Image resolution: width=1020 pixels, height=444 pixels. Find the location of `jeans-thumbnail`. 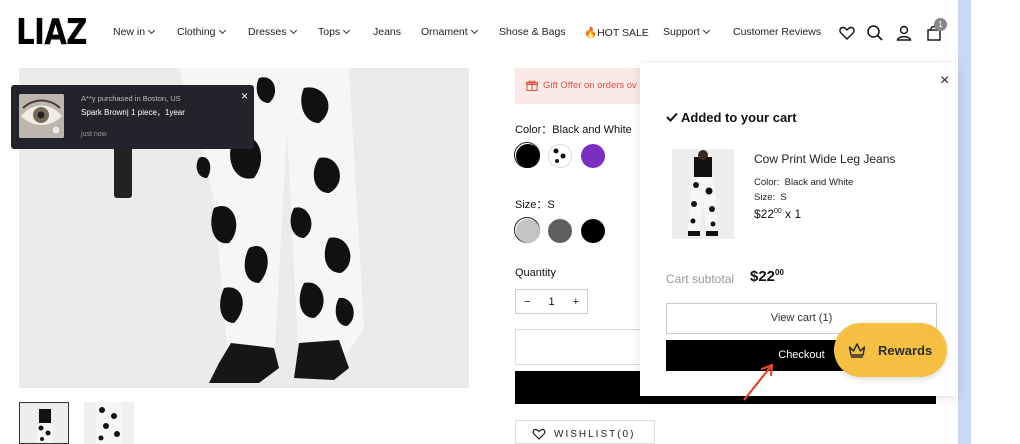

jeans-thumbnail is located at coordinates (703, 194).